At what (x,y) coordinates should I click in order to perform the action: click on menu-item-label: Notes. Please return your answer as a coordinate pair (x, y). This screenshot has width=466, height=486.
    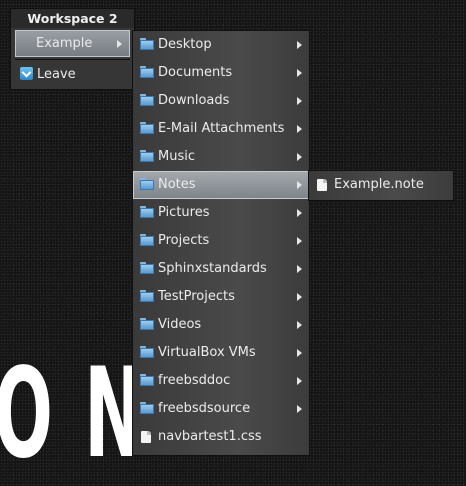
    Looking at the image, I should click on (177, 184).